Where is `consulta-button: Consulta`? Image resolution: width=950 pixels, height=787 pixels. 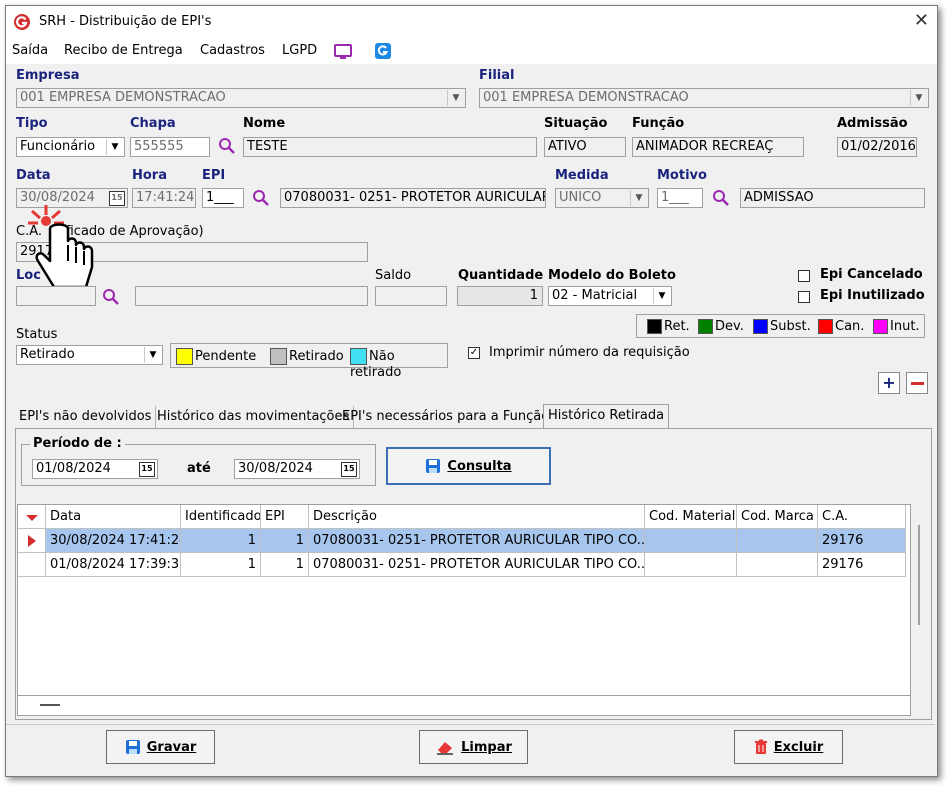 consulta-button: Consulta is located at coordinates (468, 466).